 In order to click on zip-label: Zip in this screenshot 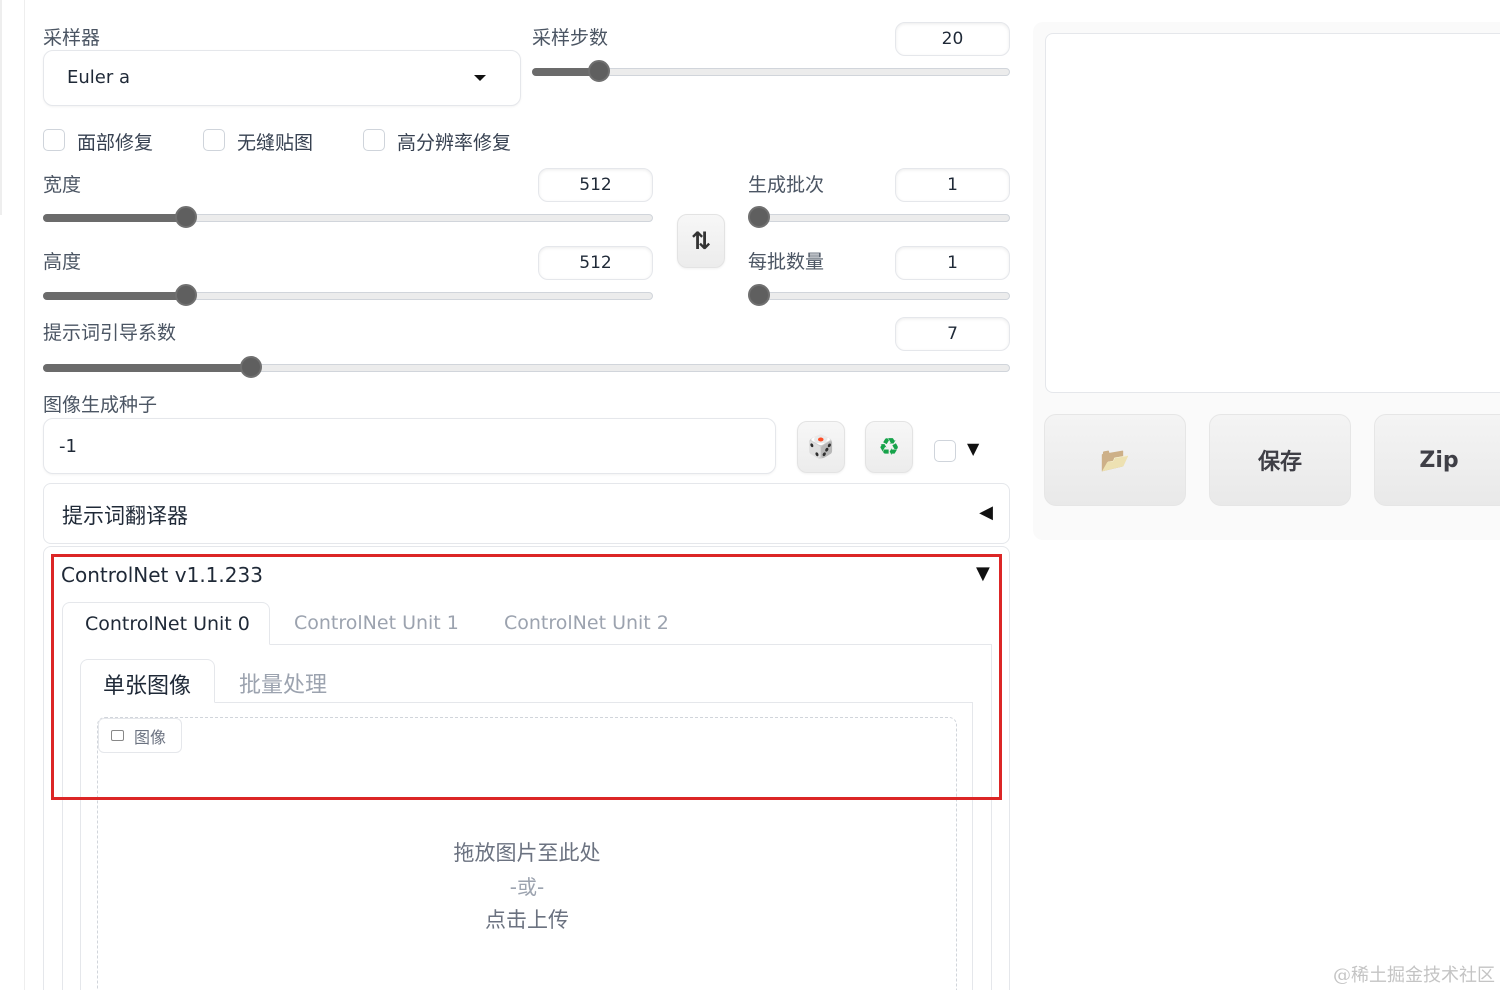, I will do `click(1439, 460)`.